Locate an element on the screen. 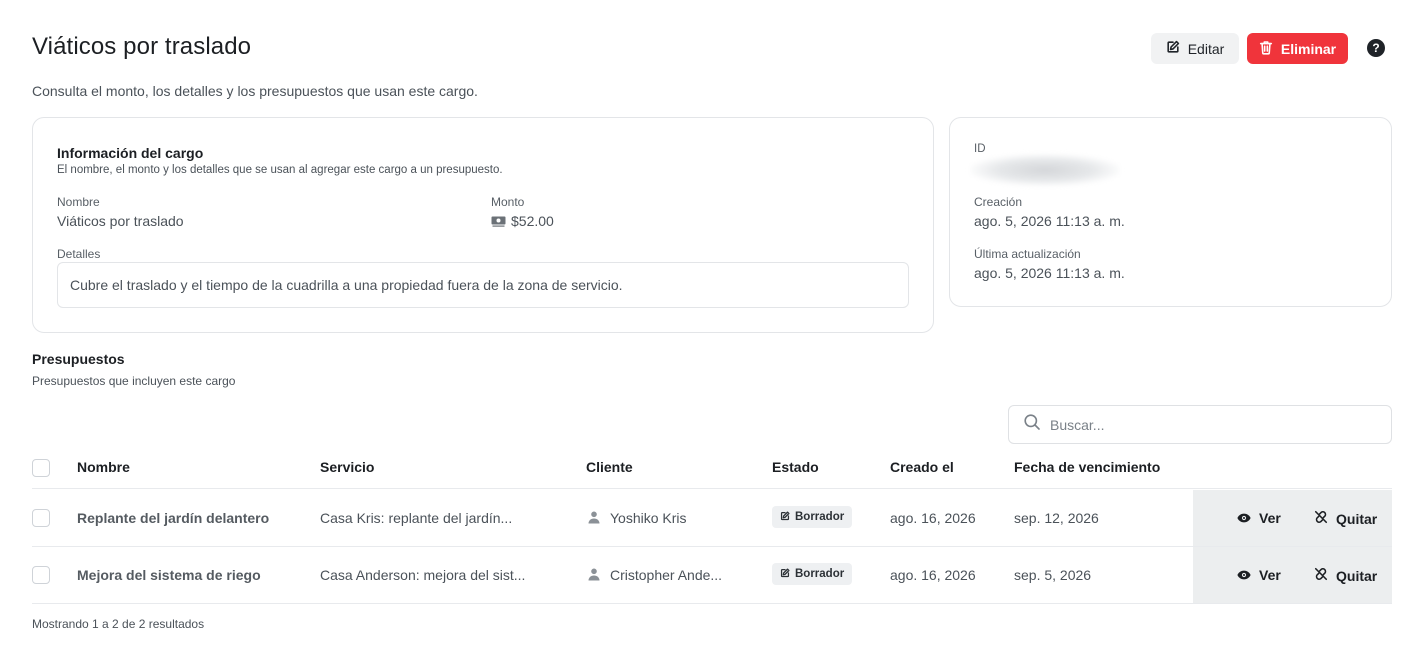 Image resolution: width=1424 pixels, height=663 pixels. budgets-heading: Presupuestos is located at coordinates (78, 359).